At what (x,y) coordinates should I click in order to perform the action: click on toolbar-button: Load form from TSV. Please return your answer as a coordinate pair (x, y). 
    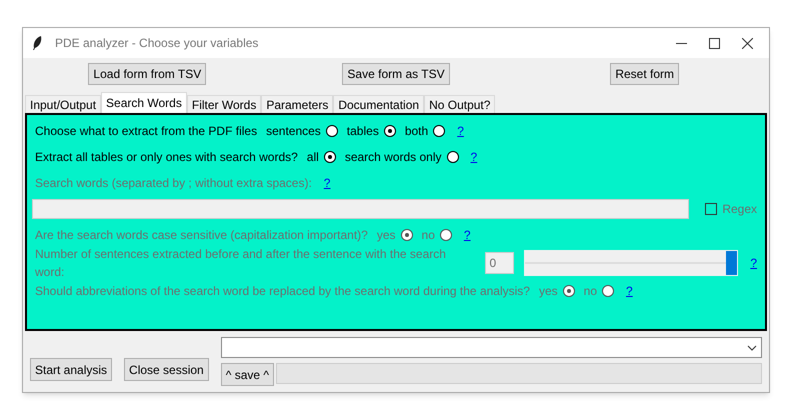
    Looking at the image, I should click on (147, 74).